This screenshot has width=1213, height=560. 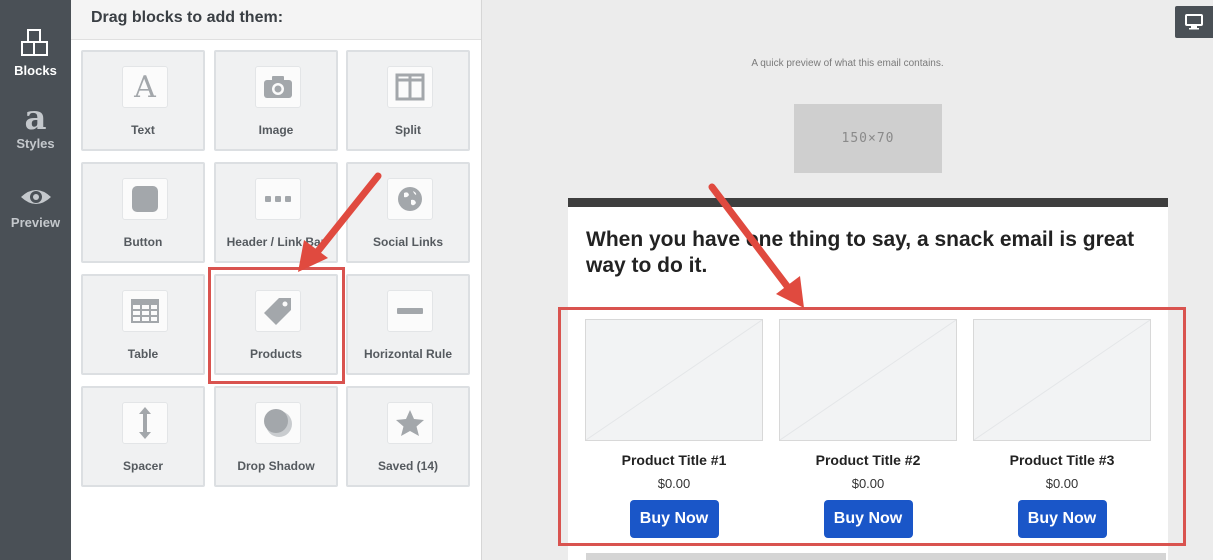 I want to click on block-label: Text, so click(x=143, y=130).